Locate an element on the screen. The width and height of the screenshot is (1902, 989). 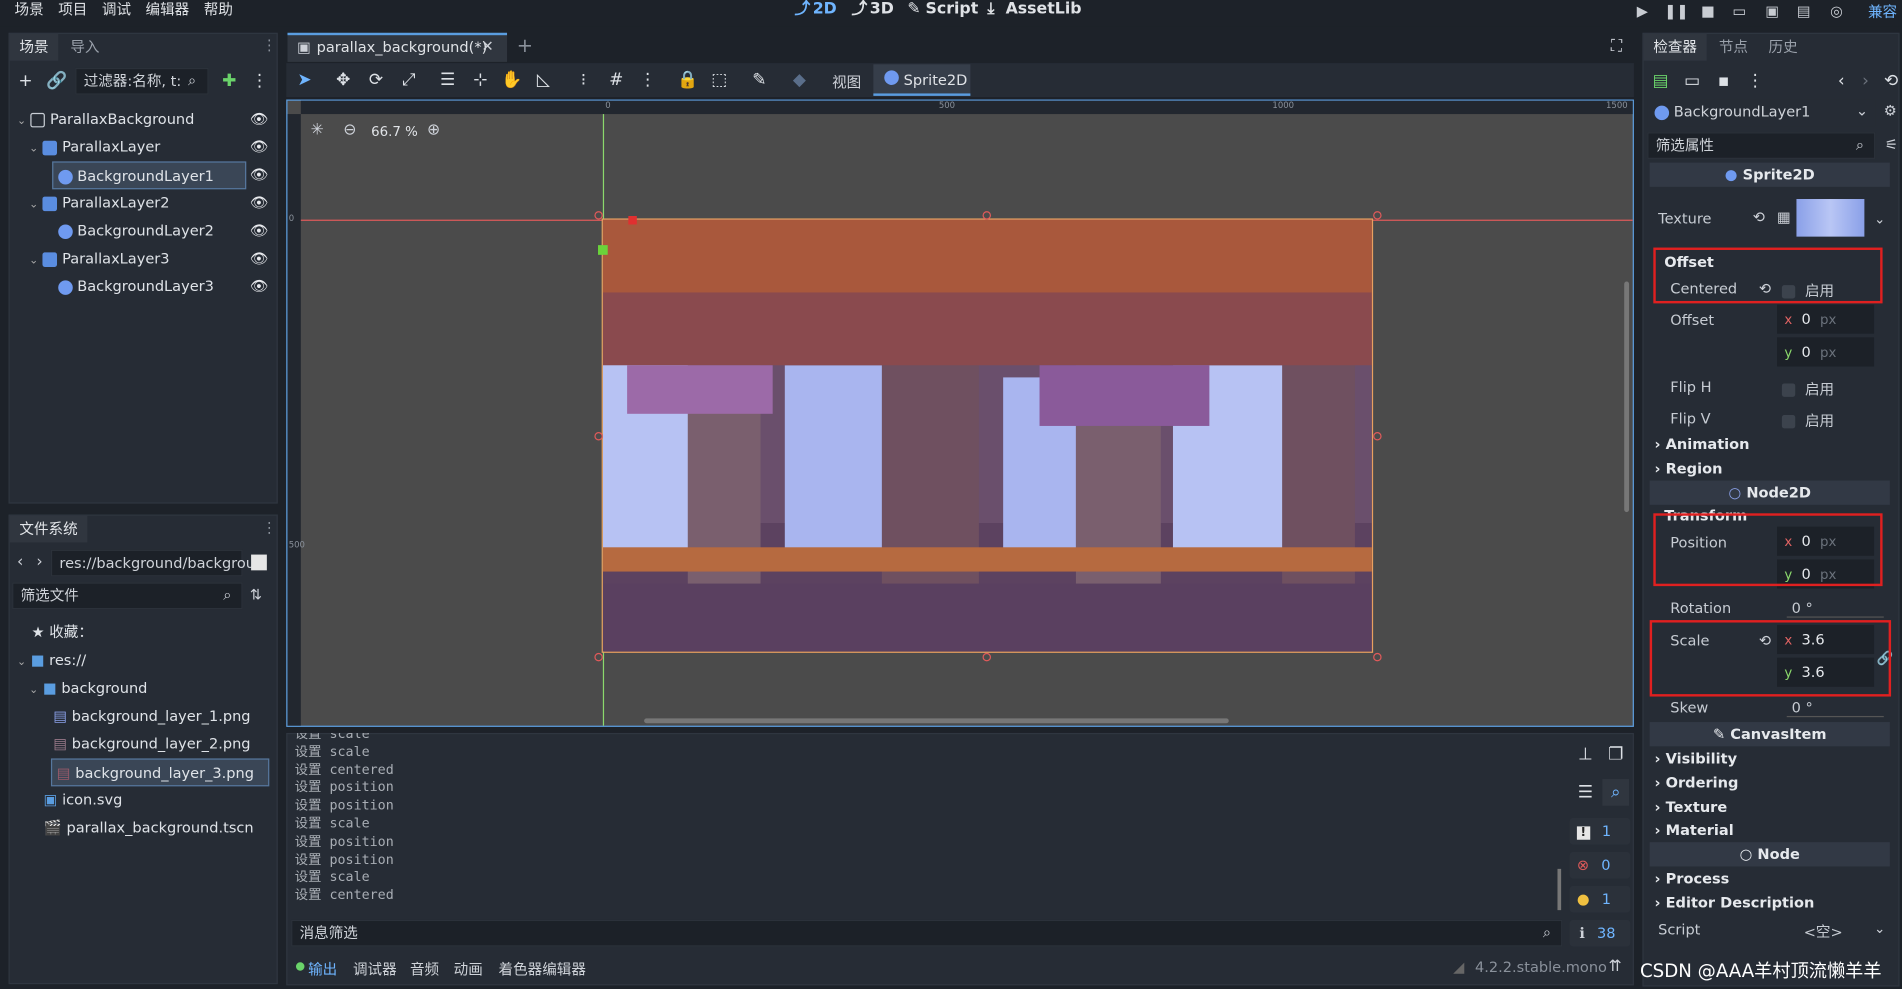
category-node2d: ○ Node2D is located at coordinates (1769, 492).